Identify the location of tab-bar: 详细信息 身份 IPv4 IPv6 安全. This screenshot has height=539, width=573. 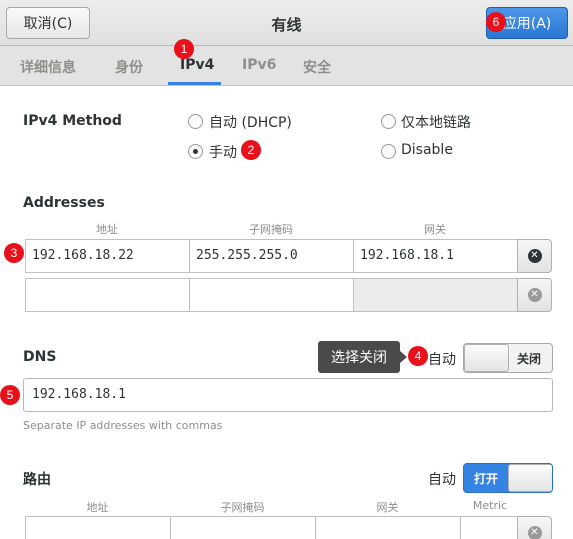
(286, 66).